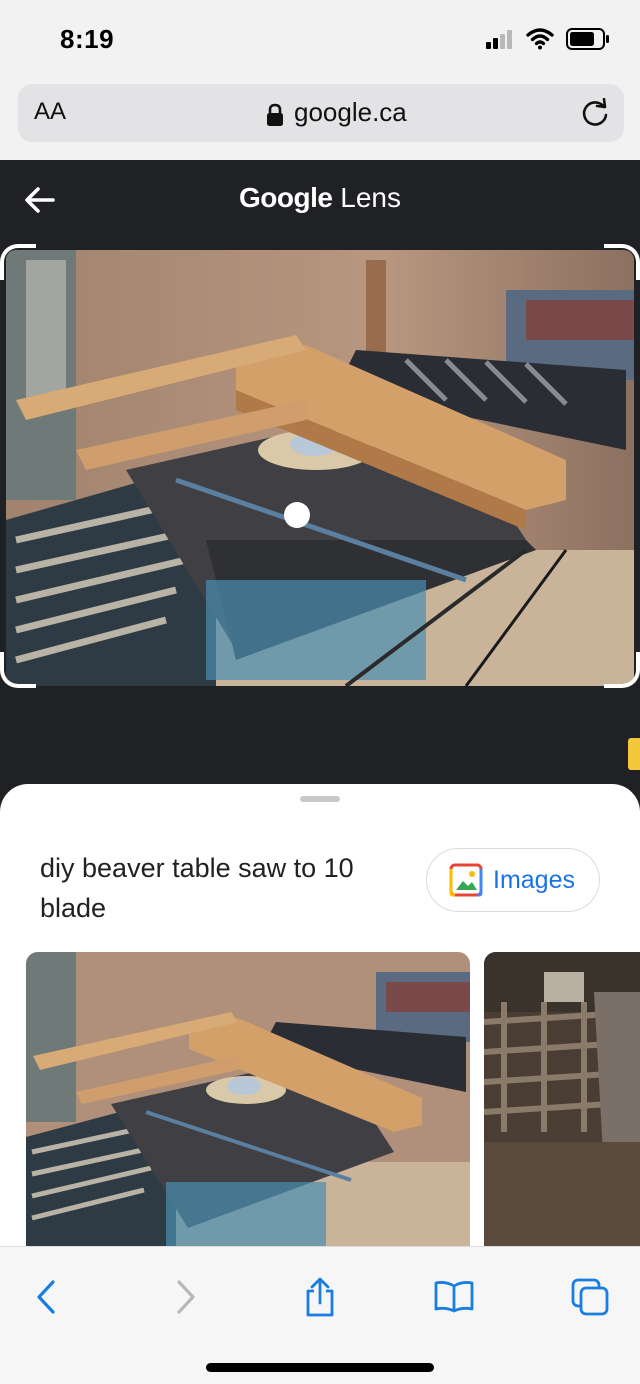 The height and width of the screenshot is (1384, 640). I want to click on tabs-button, so click(590, 1297).